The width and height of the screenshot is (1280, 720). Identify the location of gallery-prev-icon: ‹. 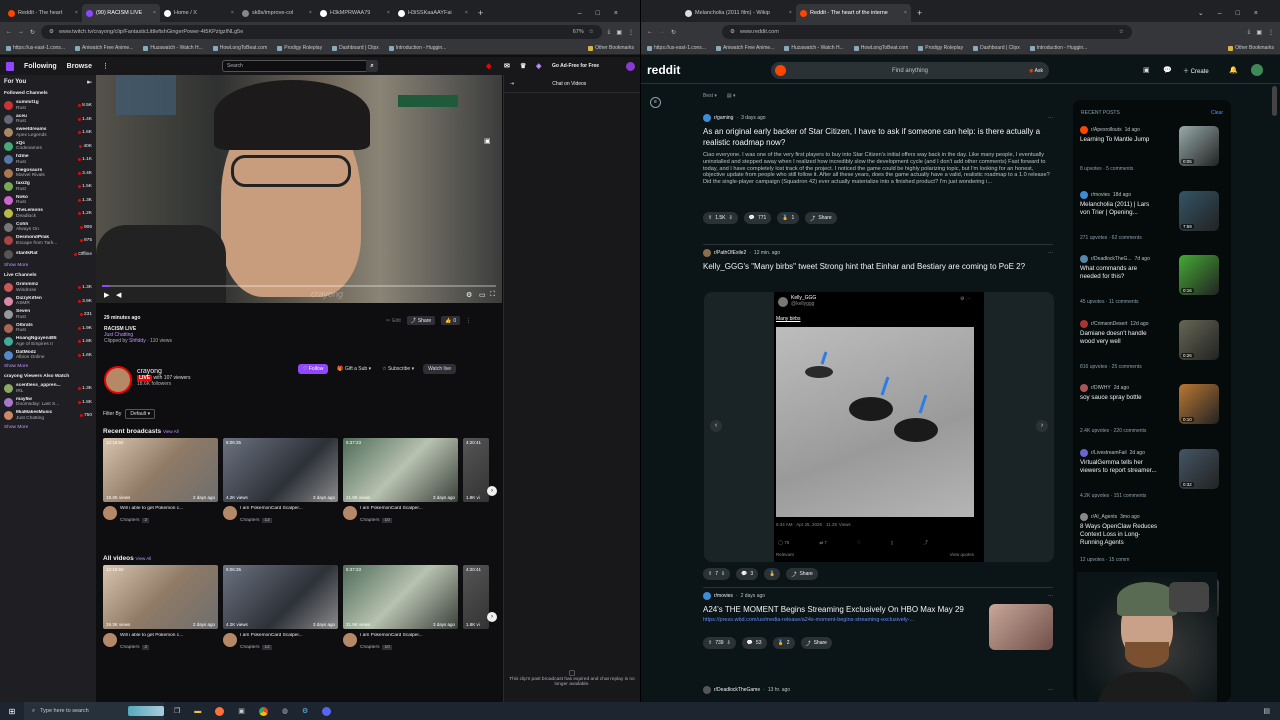
(716, 426).